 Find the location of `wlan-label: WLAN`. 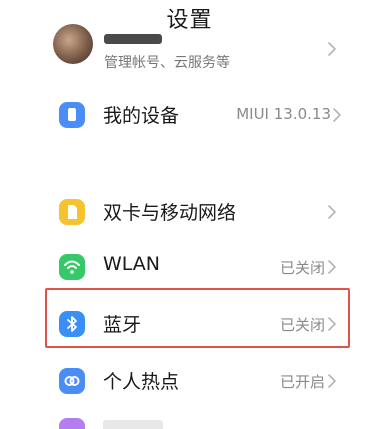

wlan-label: WLAN is located at coordinates (132, 264).